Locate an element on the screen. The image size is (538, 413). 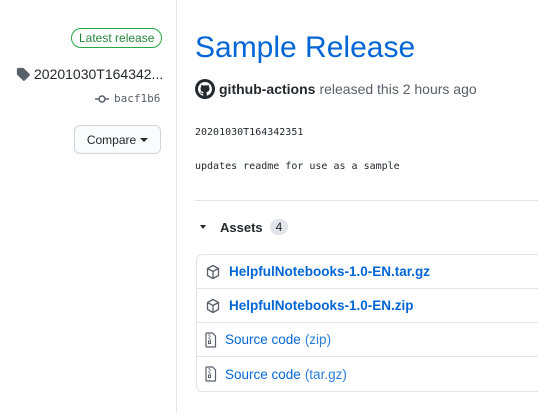
asset-row: HelpfulNotebooks-1.0-EN.tar.gz is located at coordinates (367, 272).